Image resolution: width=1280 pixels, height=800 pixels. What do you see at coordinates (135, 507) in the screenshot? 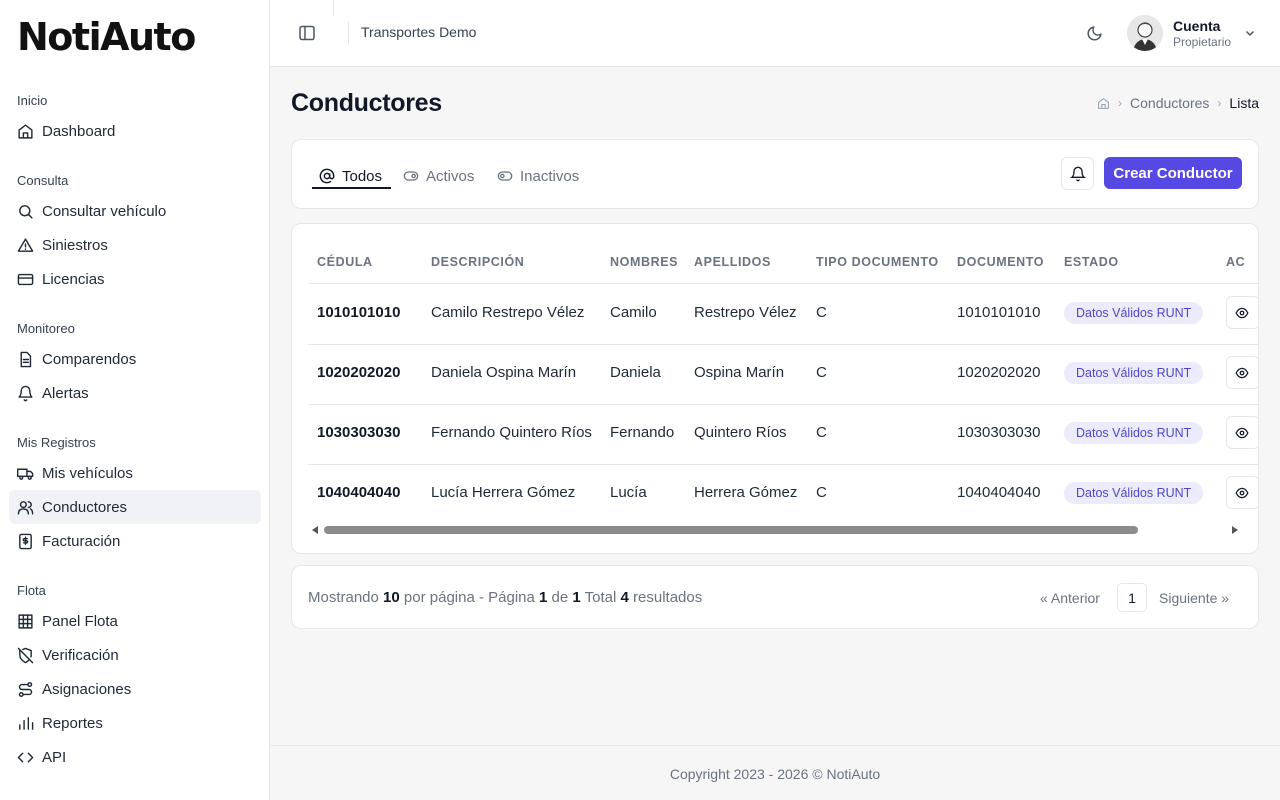
I see `sidebar-item-conductores: Conductores` at bounding box center [135, 507].